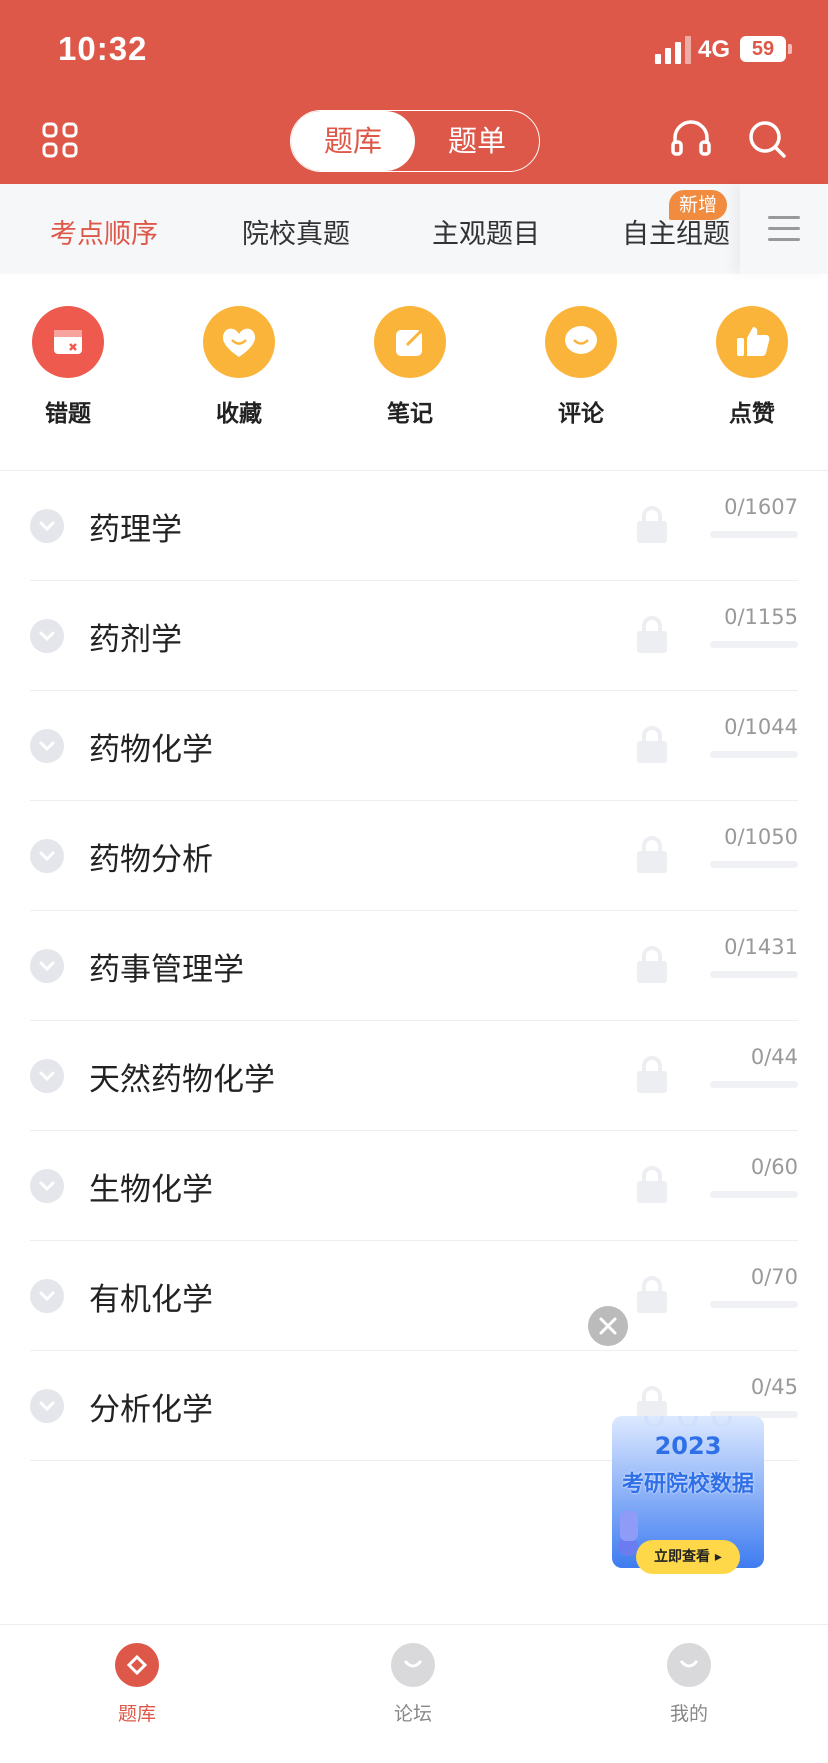 The height and width of the screenshot is (1763, 828). Describe the element at coordinates (151, 1300) in the screenshot. I see `subject-name: 有机化学` at that location.